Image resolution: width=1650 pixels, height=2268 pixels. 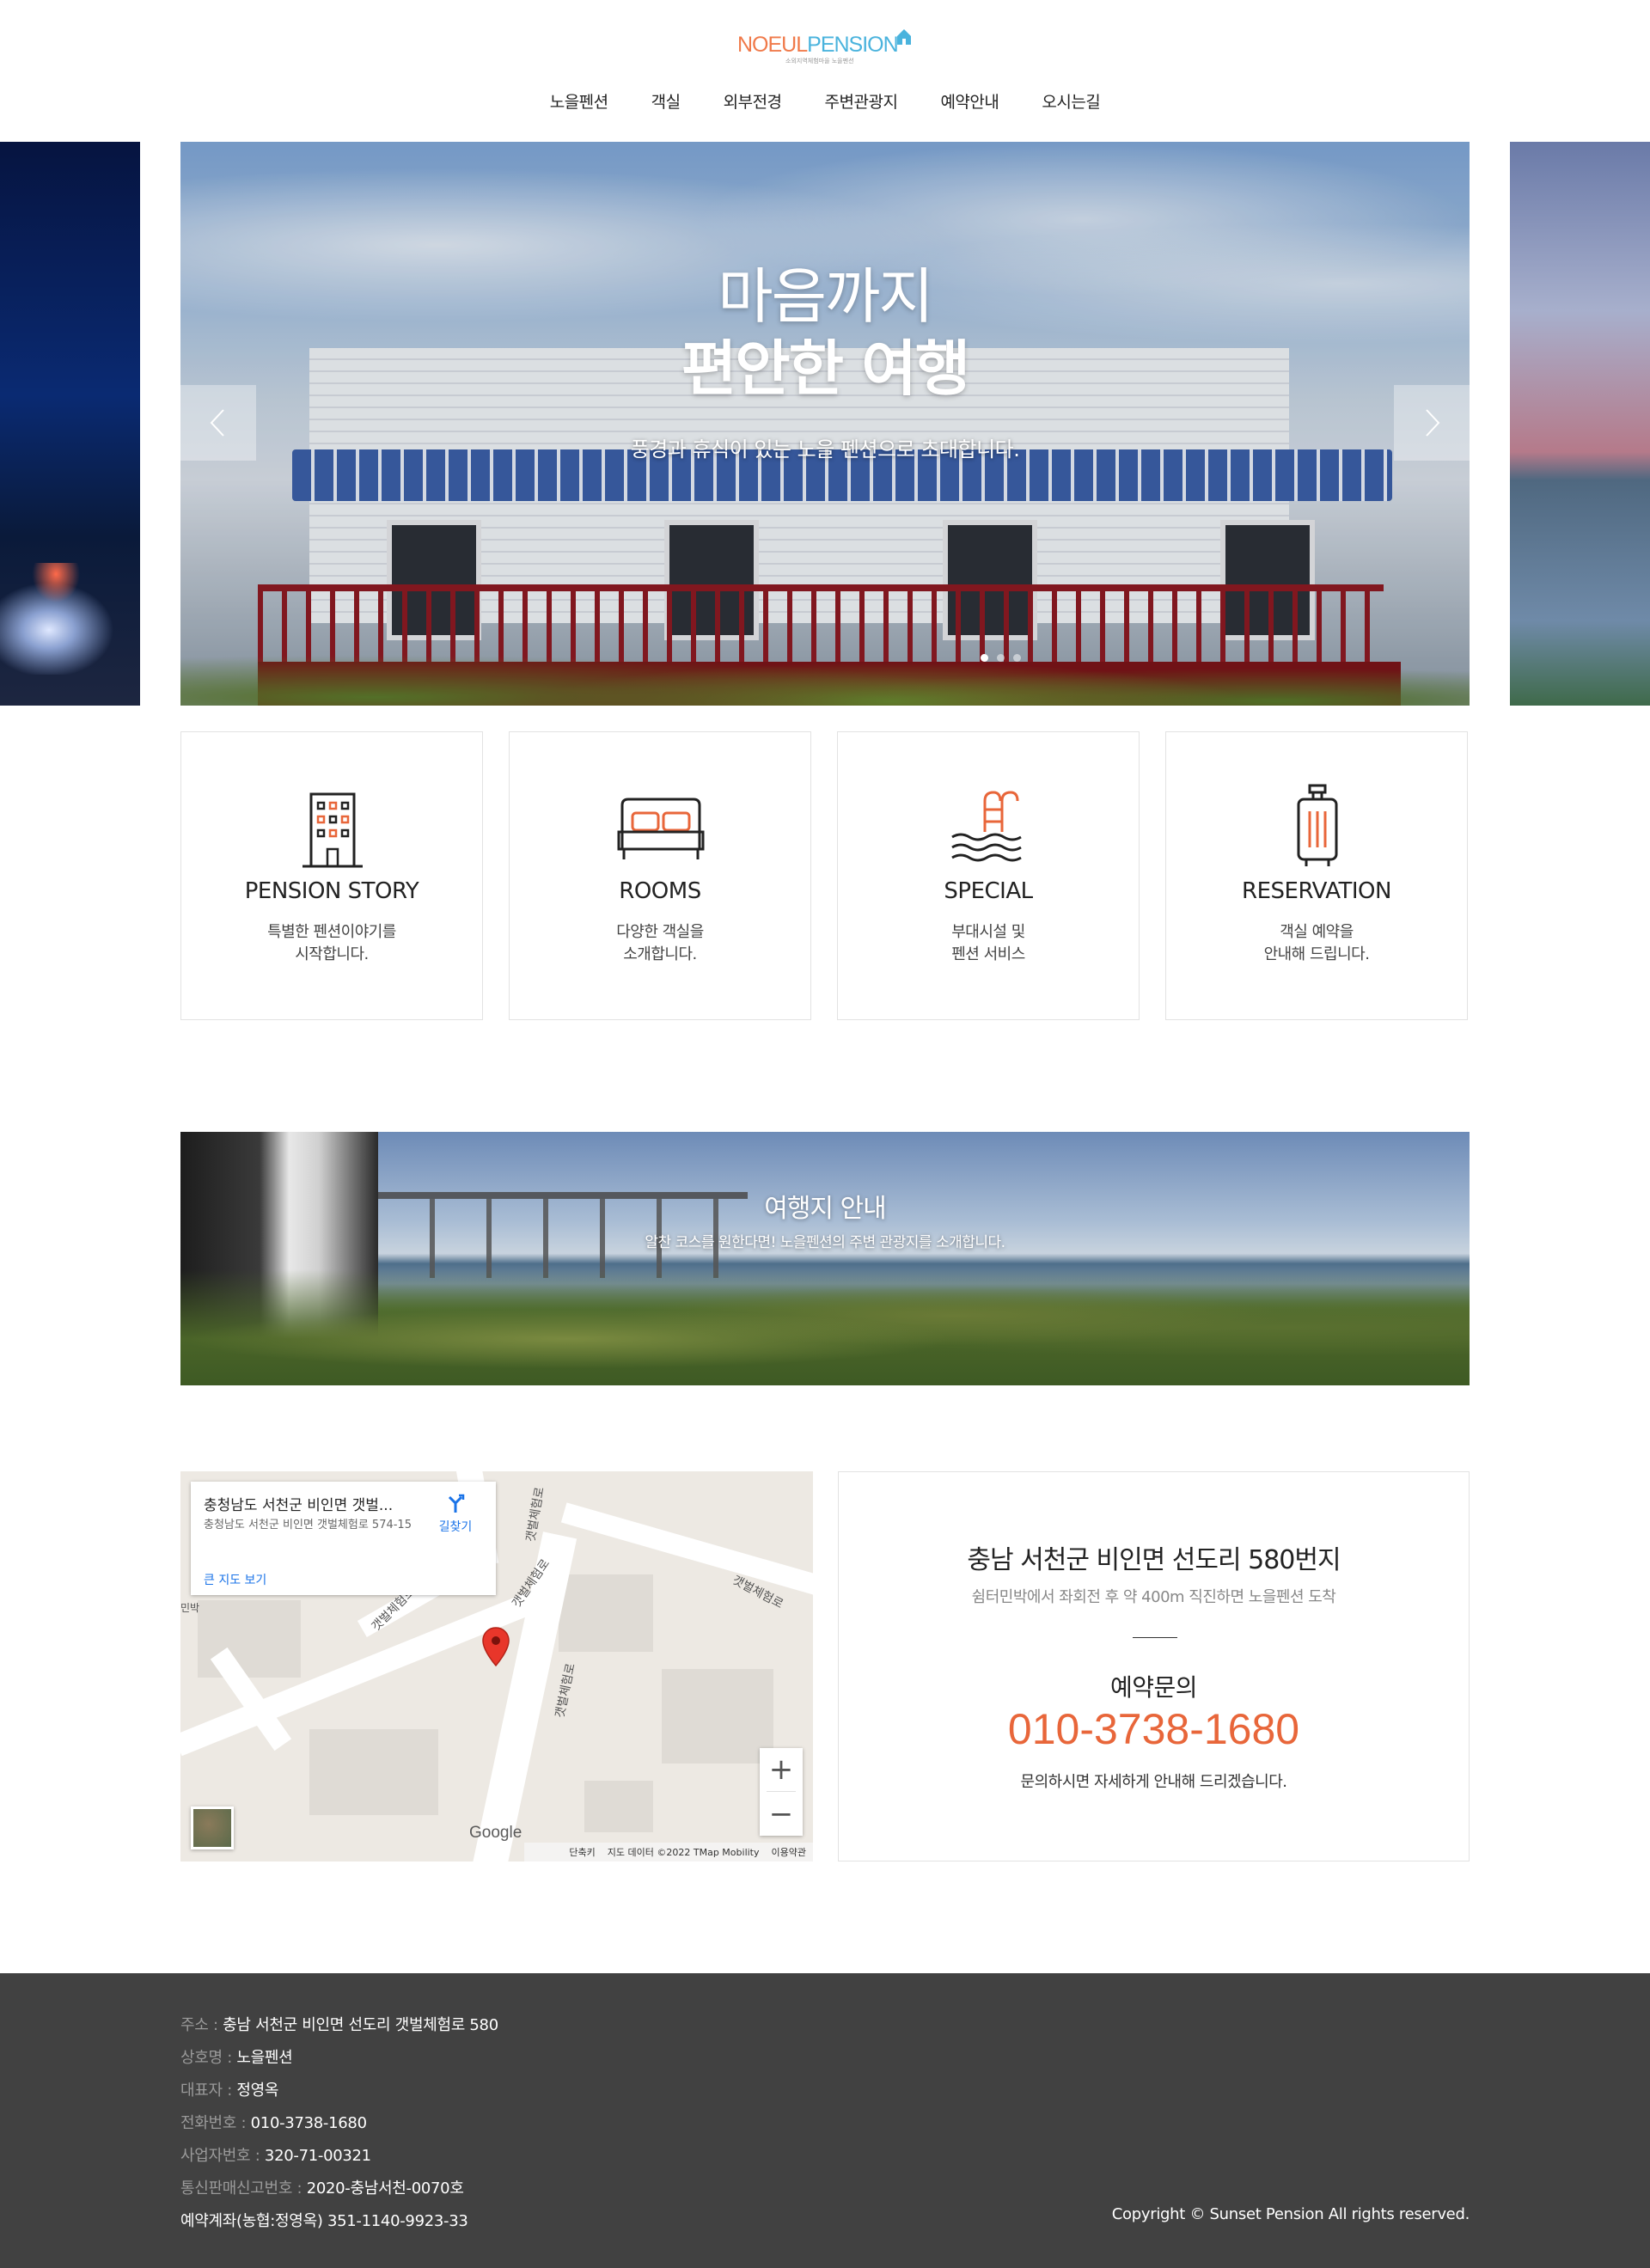 I want to click on contact-address: 충남 서천군 비인면 선도리 580번지, so click(x=1154, y=1560).